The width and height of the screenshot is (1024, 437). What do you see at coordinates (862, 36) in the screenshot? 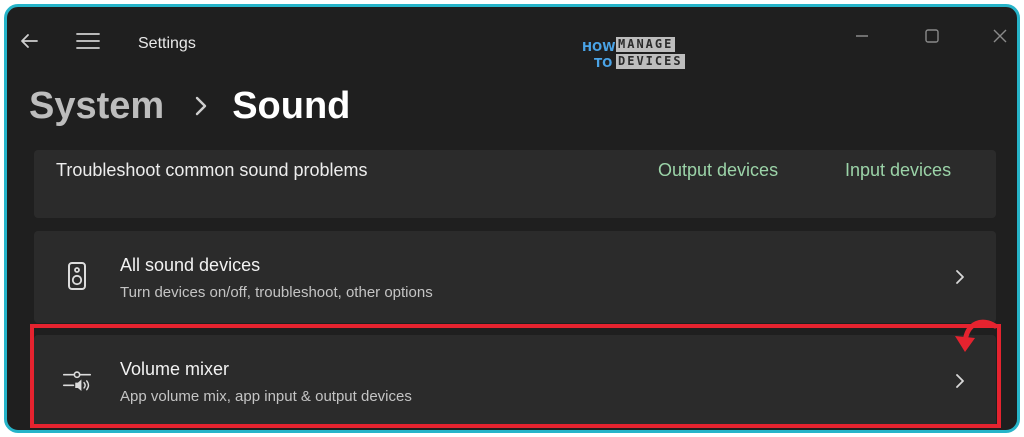
I see `minimize-icon` at bounding box center [862, 36].